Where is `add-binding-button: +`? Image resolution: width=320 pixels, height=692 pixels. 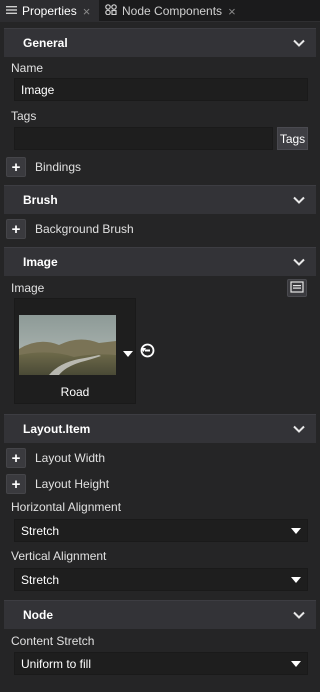 add-binding-button: + is located at coordinates (16, 167).